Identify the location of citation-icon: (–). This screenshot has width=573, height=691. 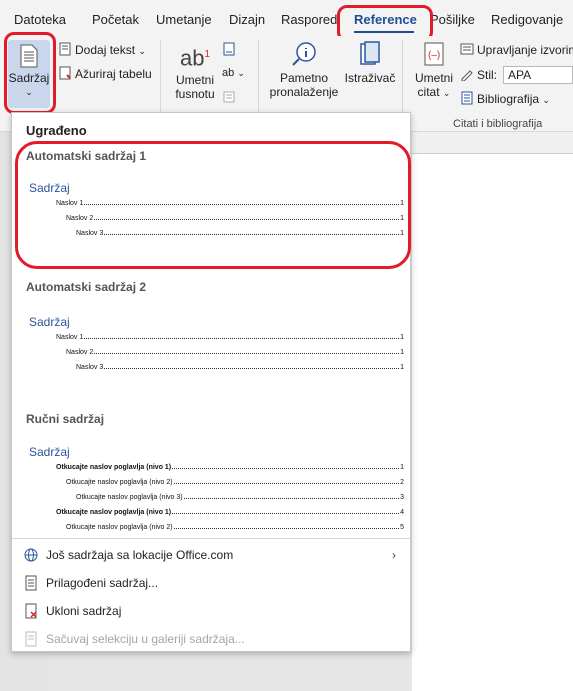
(434, 54).